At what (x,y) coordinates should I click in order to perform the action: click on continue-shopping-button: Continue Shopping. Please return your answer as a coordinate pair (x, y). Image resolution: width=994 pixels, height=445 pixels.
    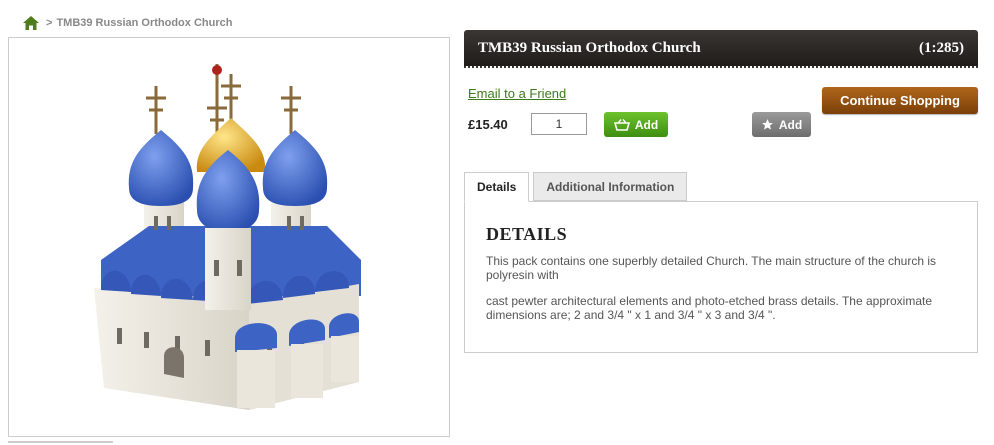
    Looking at the image, I should click on (900, 100).